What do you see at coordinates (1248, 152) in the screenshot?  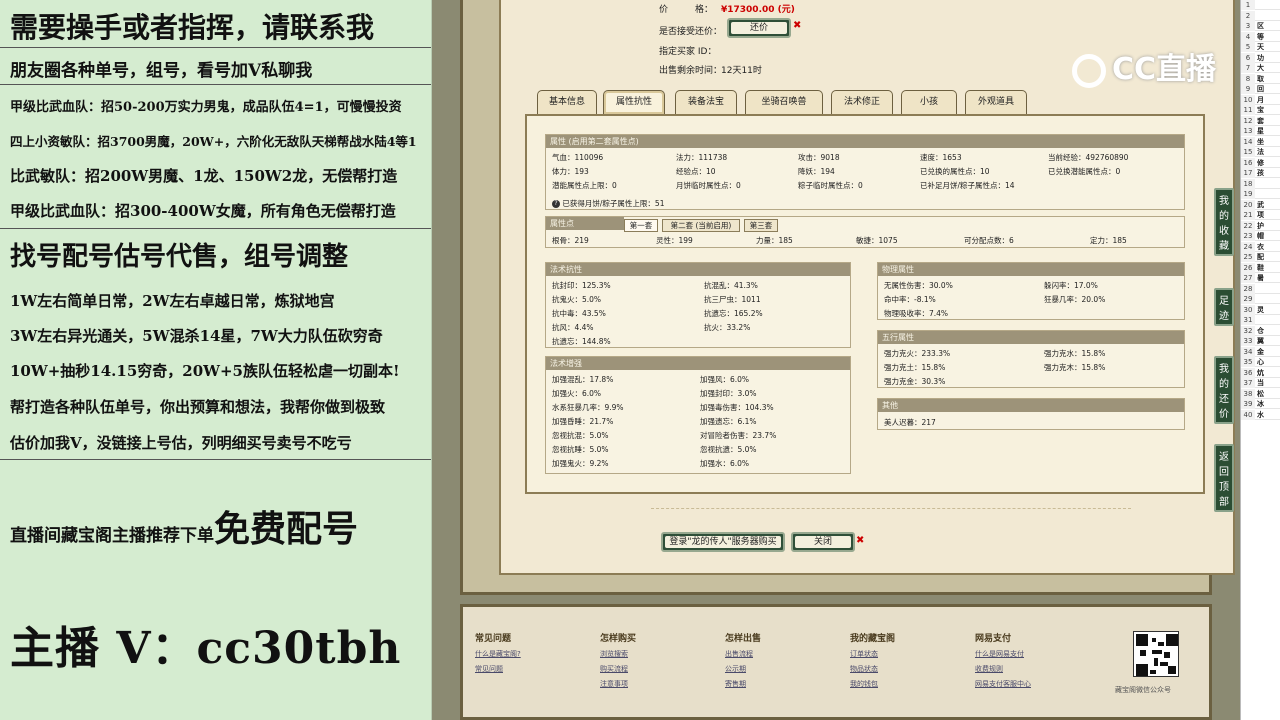 I see `sheet-row-number: 15` at bounding box center [1248, 152].